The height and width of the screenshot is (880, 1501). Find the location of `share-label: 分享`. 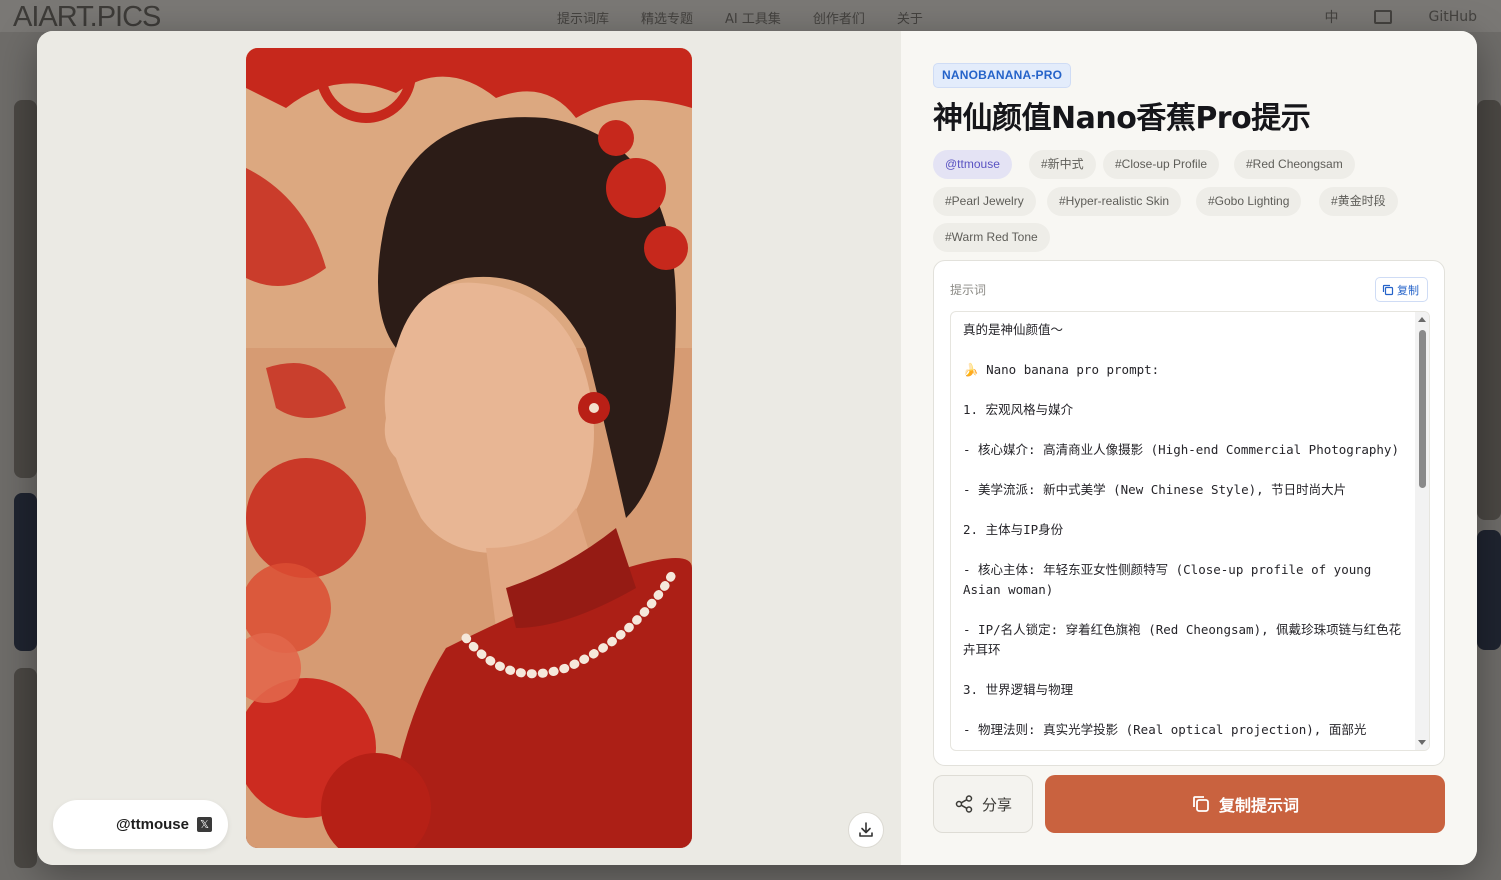

share-label: 分享 is located at coordinates (996, 804).